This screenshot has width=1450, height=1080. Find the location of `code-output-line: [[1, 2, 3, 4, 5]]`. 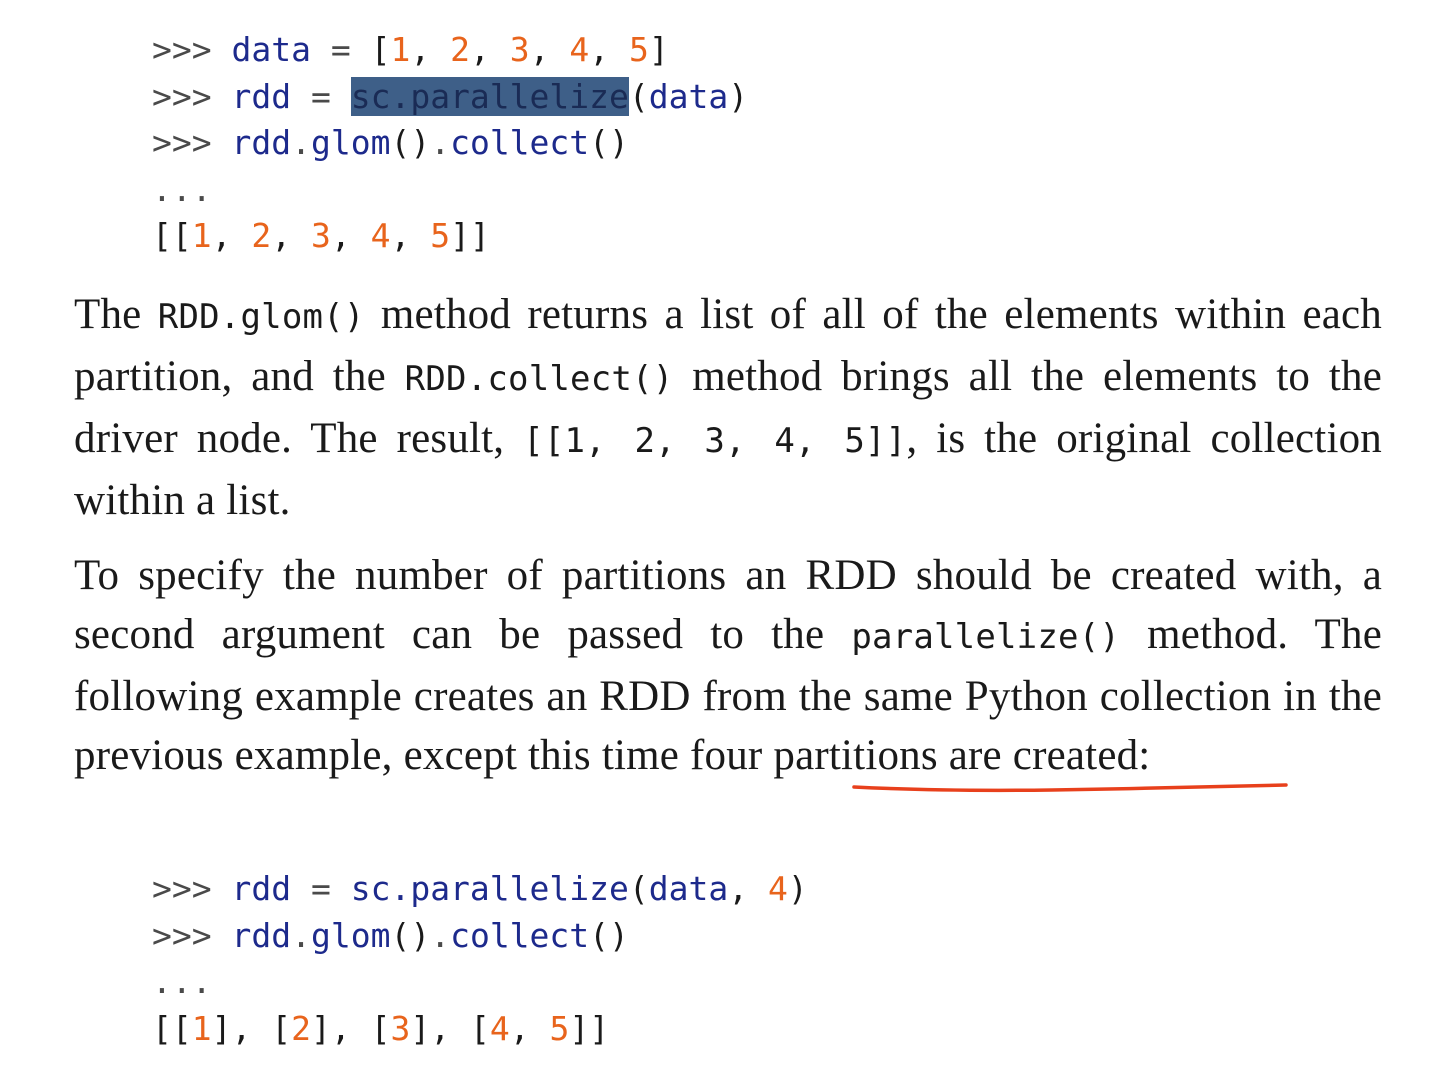

code-output-line: [[1, 2, 3, 4, 5]] is located at coordinates (321, 235).